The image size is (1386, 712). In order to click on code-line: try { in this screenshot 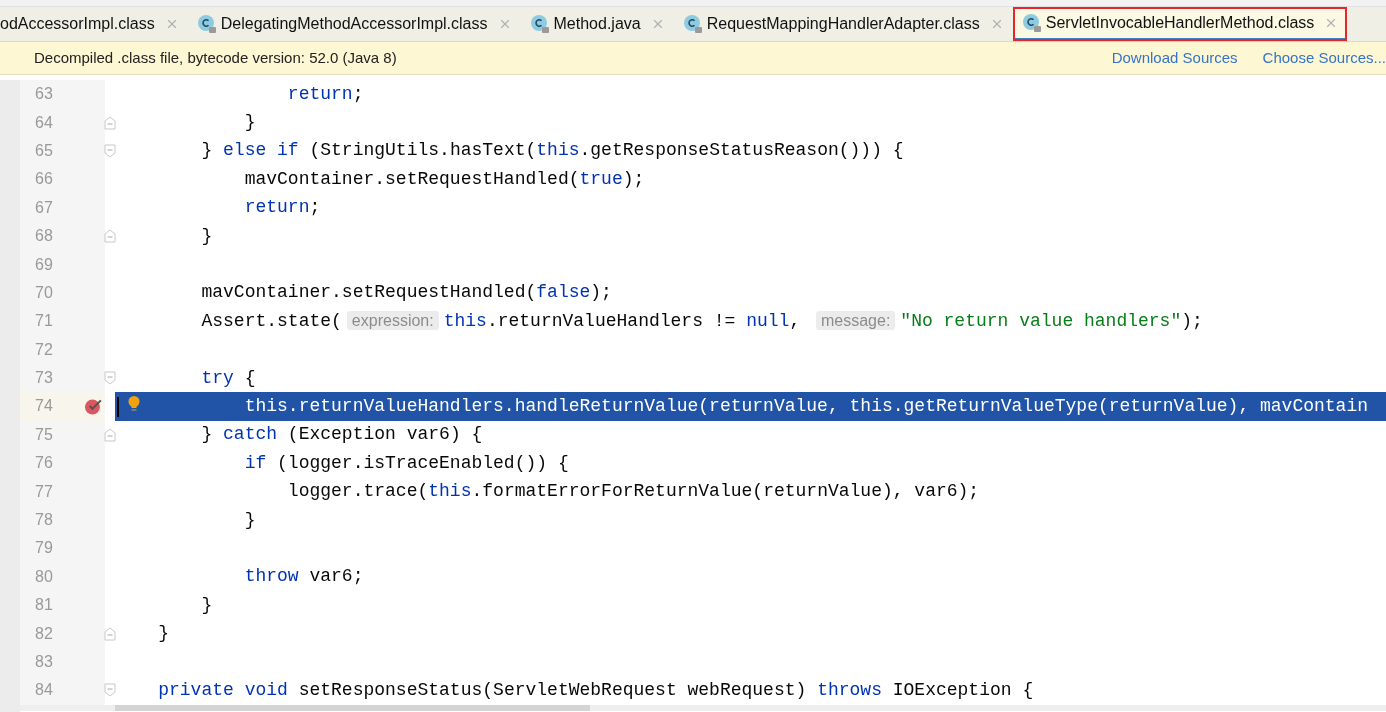, I will do `click(228, 378)`.